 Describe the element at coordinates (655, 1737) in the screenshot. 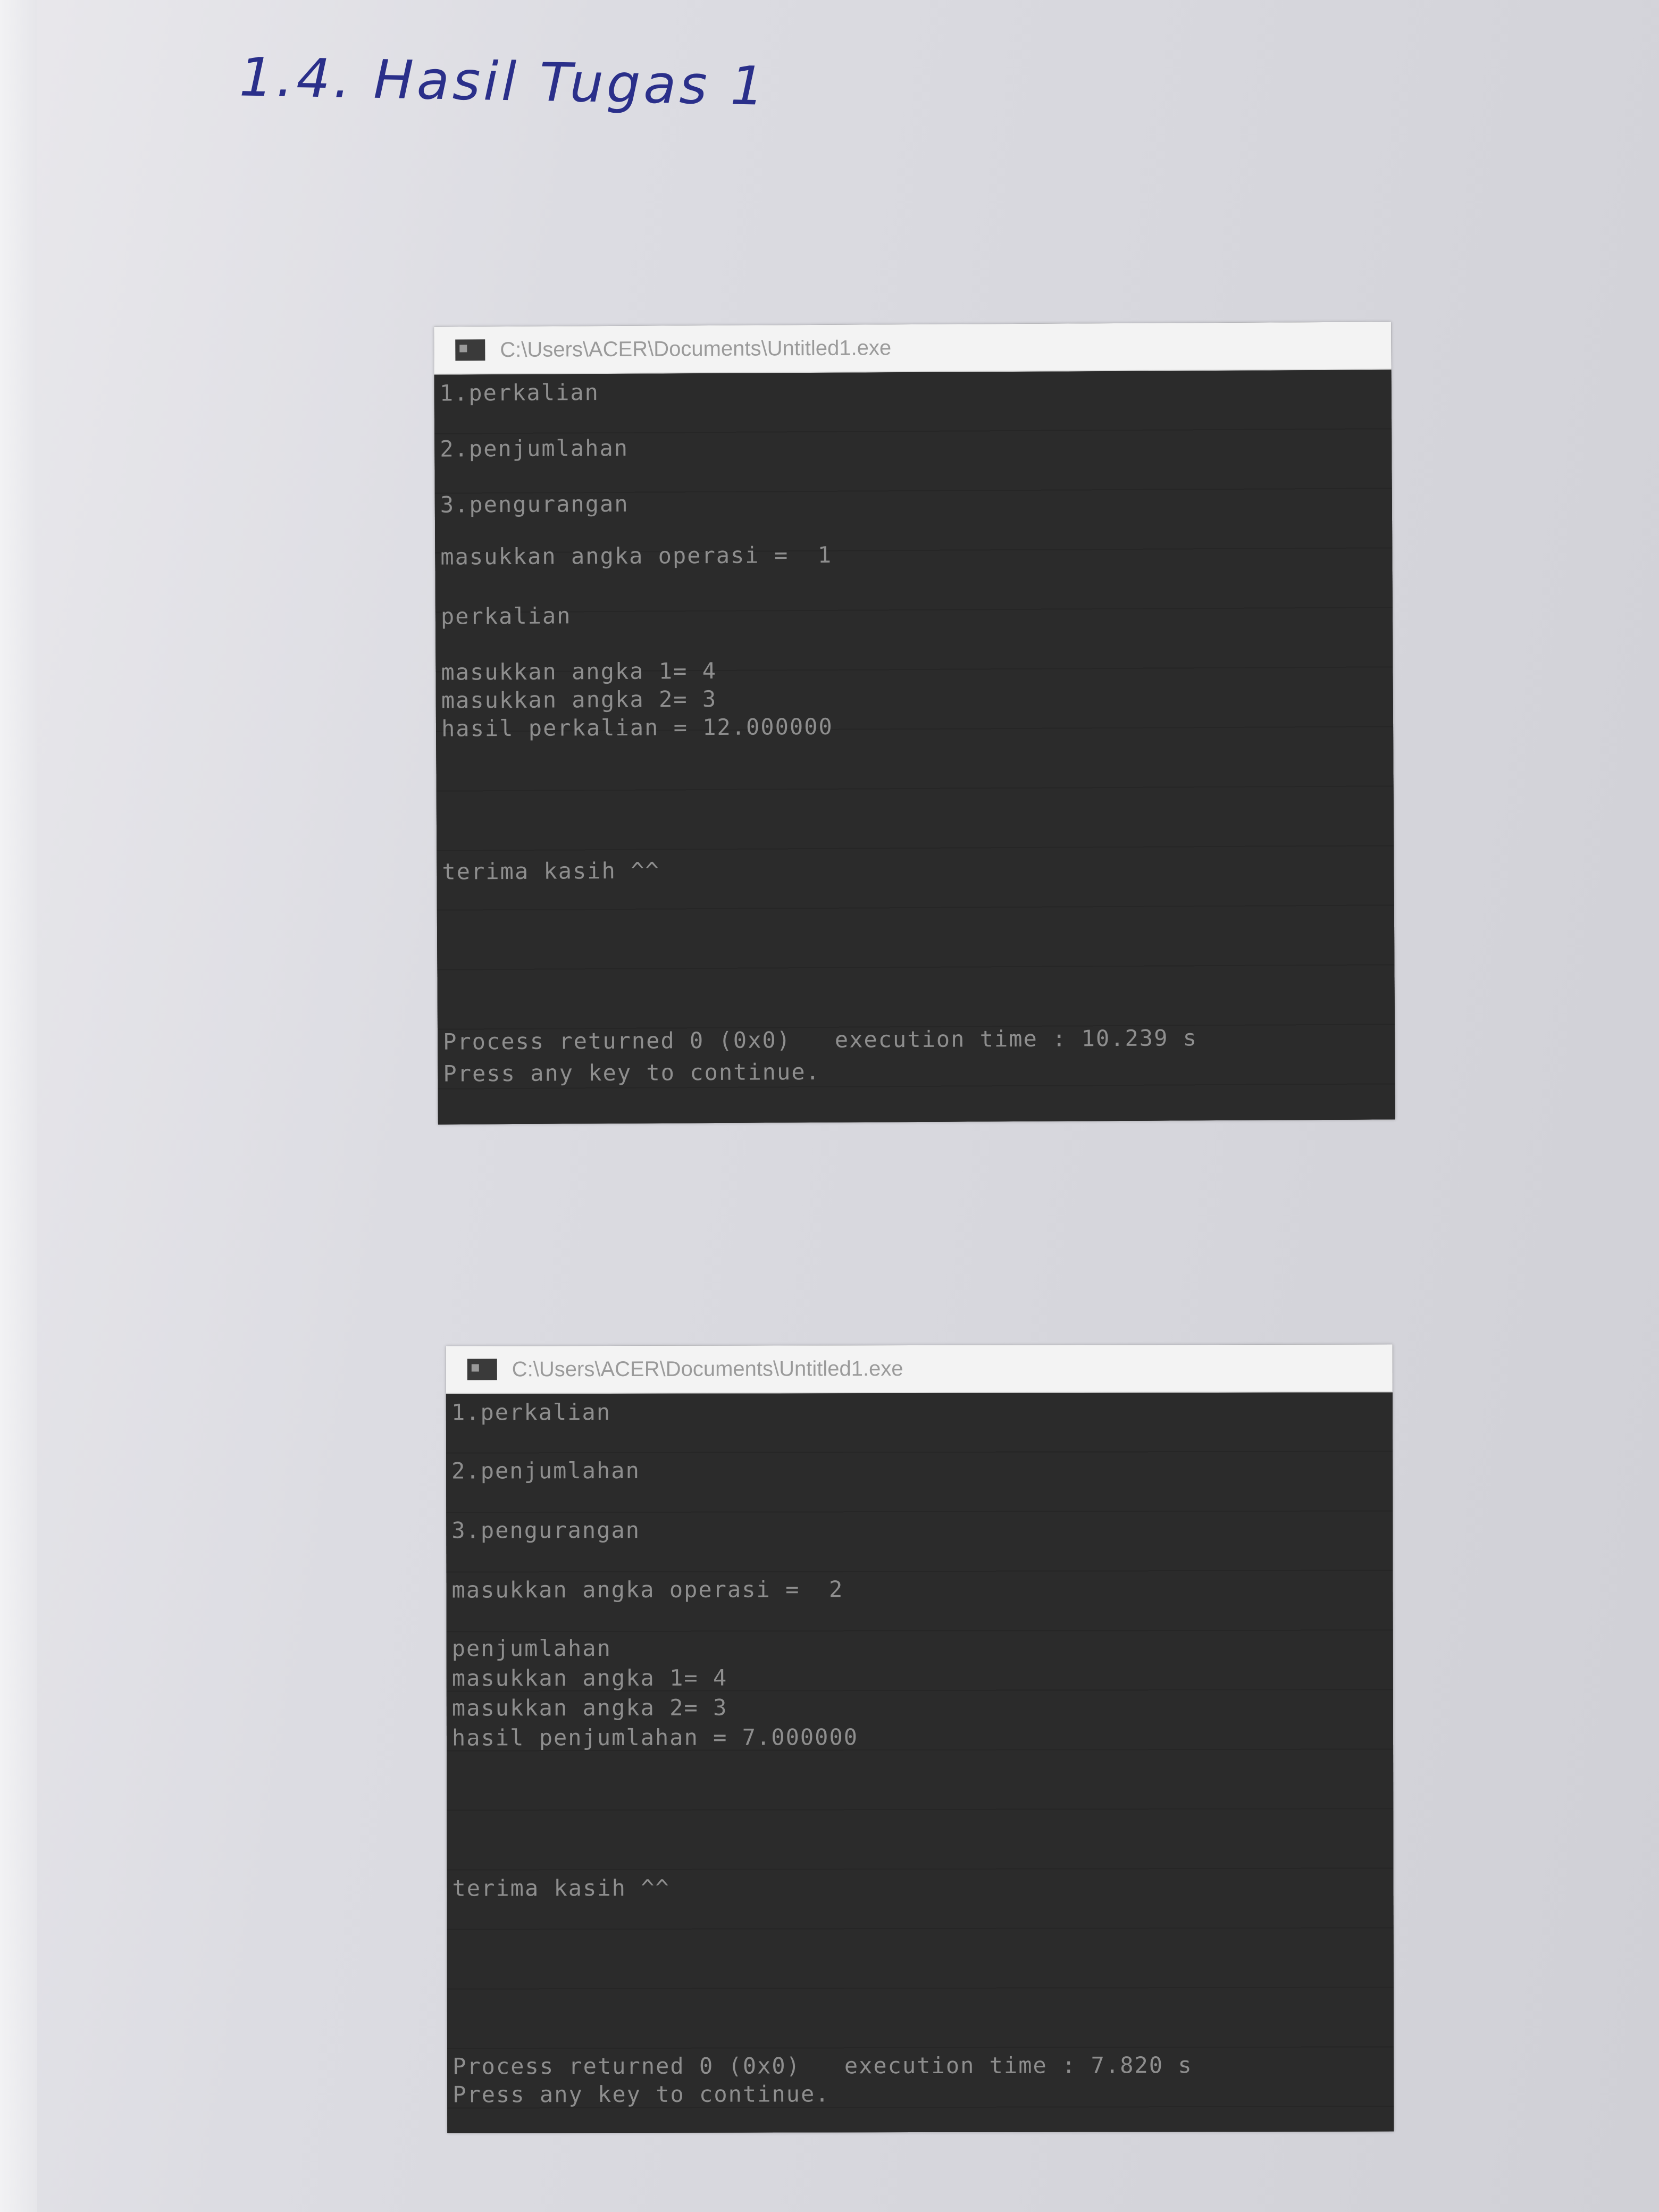

I see `console-line: hasil penjumlahan = 7.000000` at that location.